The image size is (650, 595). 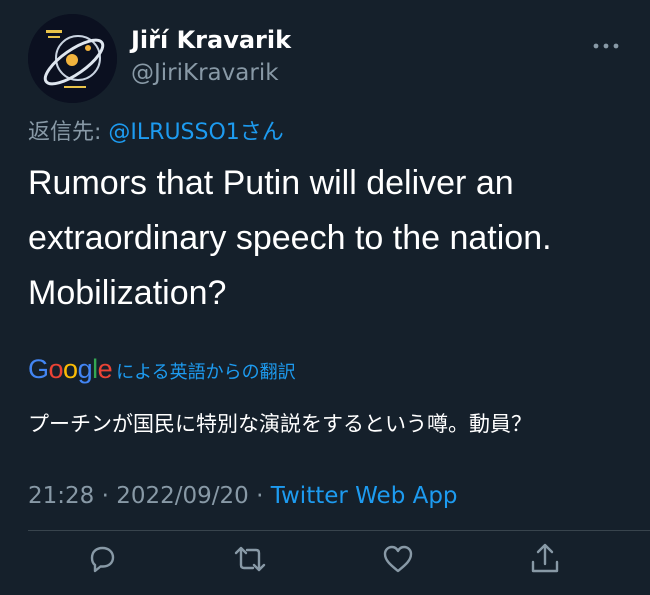 I want to click on reply-button, so click(x=102, y=559).